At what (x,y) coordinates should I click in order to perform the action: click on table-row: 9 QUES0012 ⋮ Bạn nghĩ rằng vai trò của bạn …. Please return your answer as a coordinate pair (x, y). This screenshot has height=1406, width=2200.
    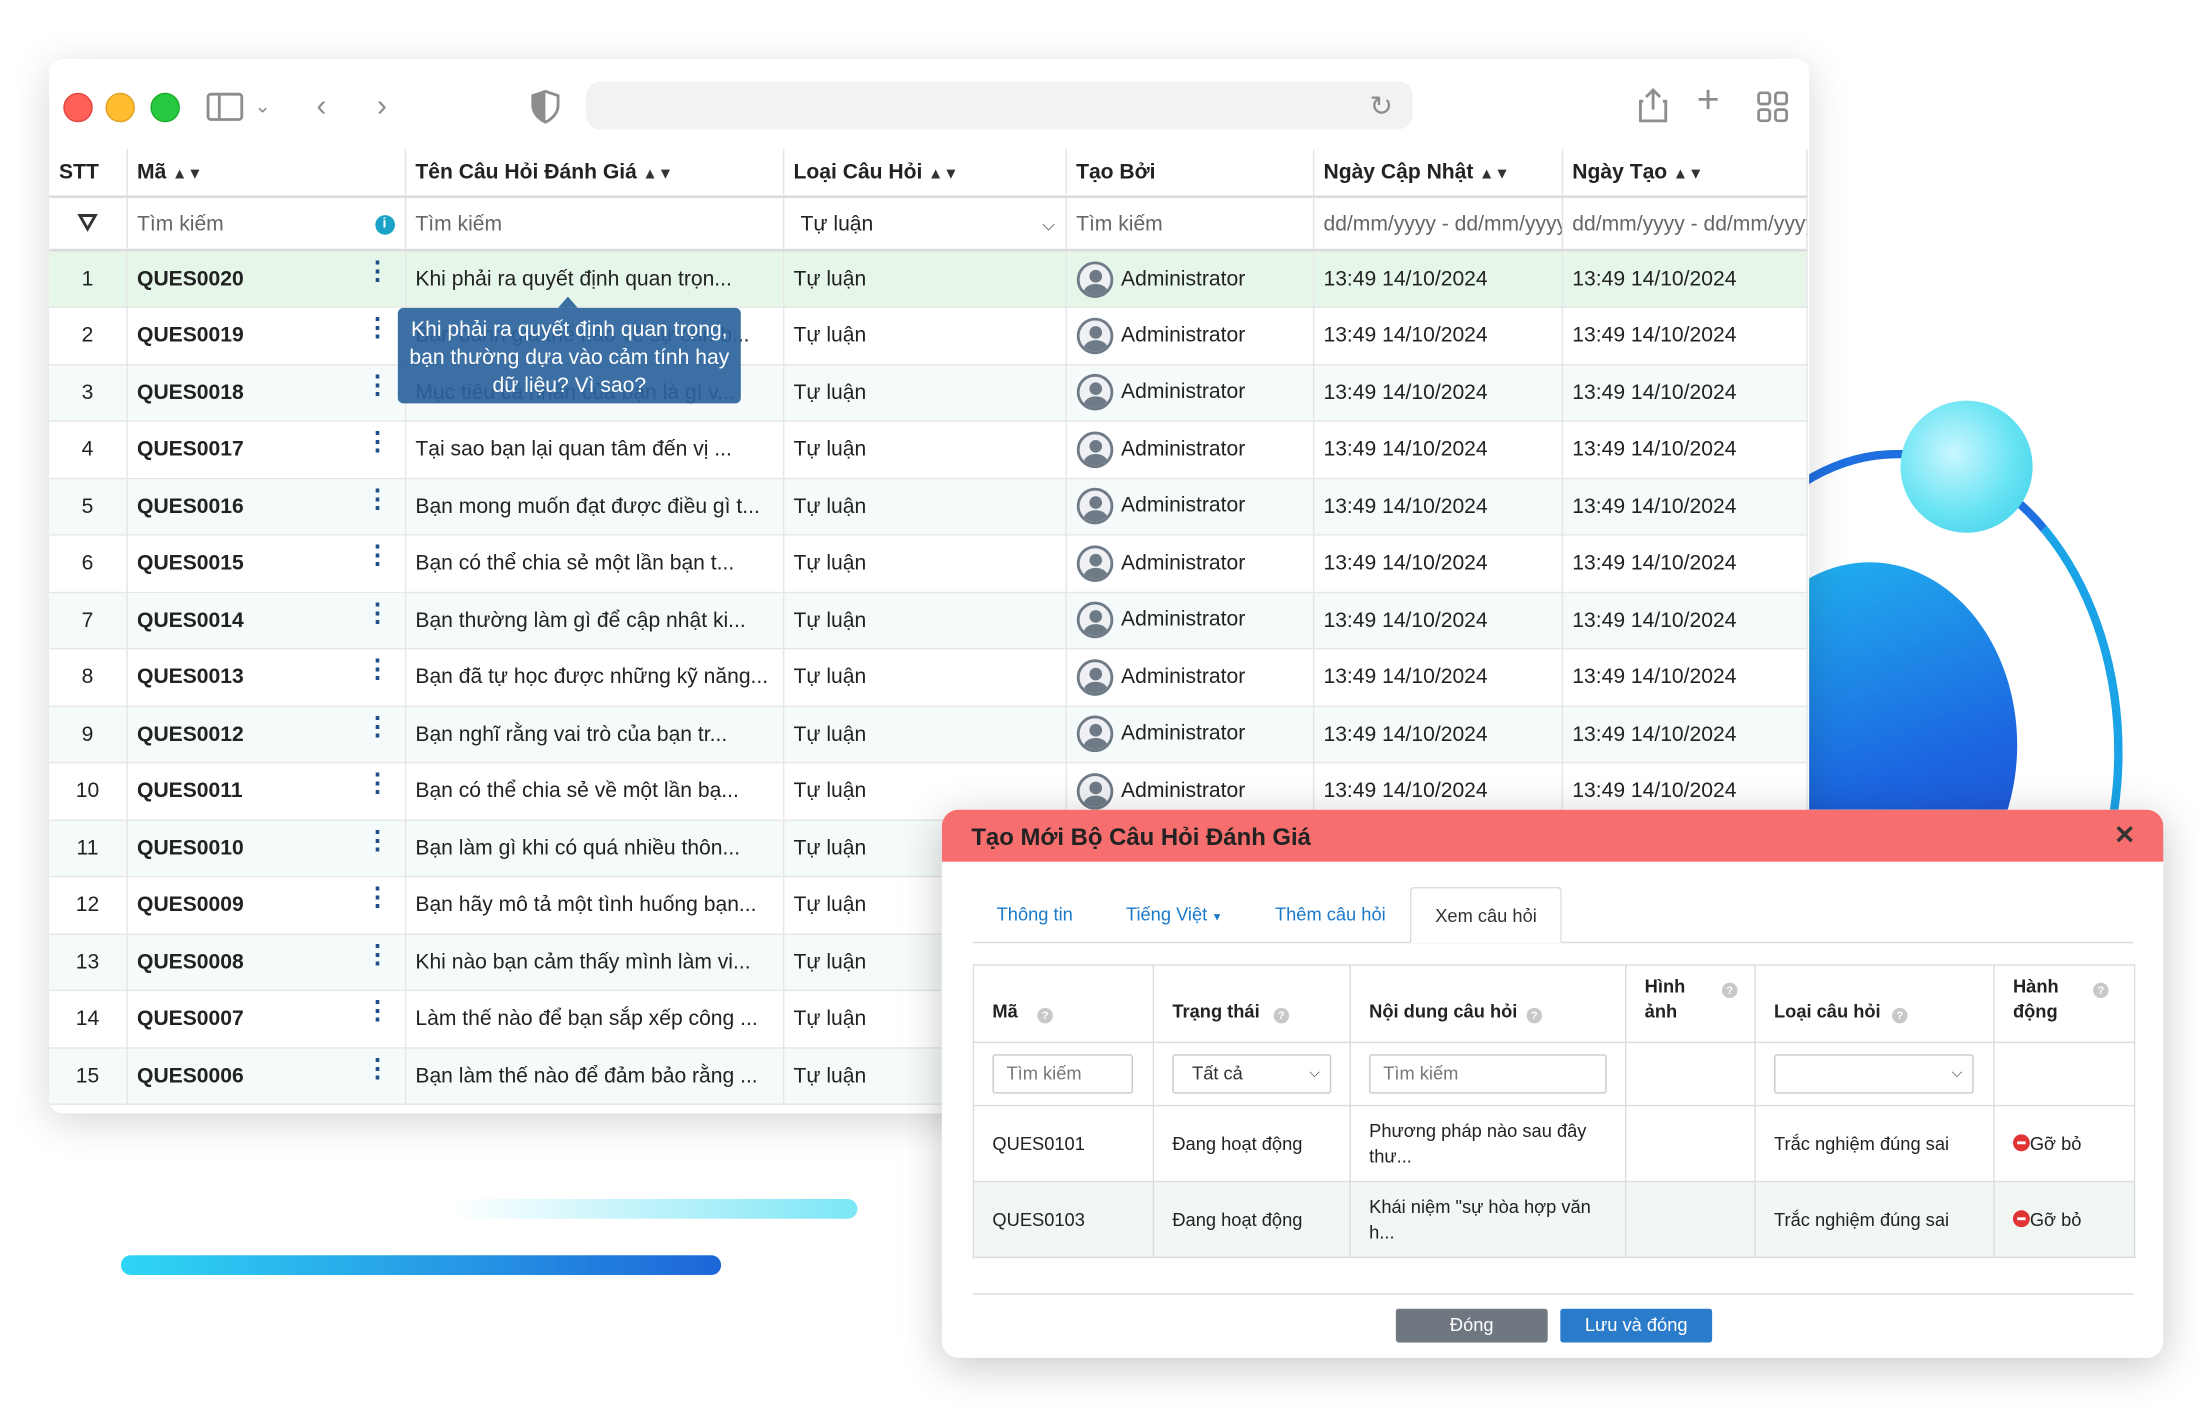
    Looking at the image, I should click on (928, 734).